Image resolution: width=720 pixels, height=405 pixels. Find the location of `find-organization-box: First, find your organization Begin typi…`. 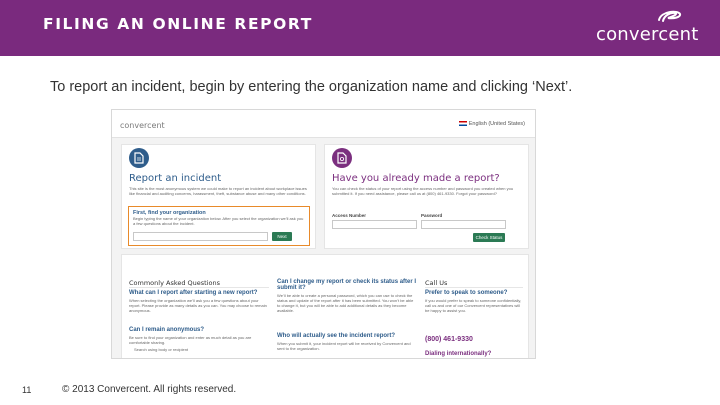

find-organization-box: First, find your organization Begin typi… is located at coordinates (219, 226).